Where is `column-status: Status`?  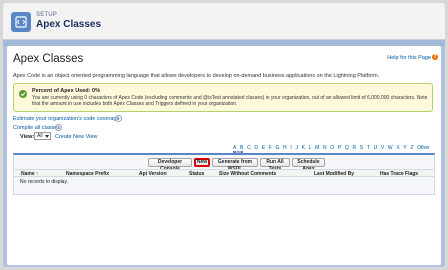
column-status: Status is located at coordinates (196, 174).